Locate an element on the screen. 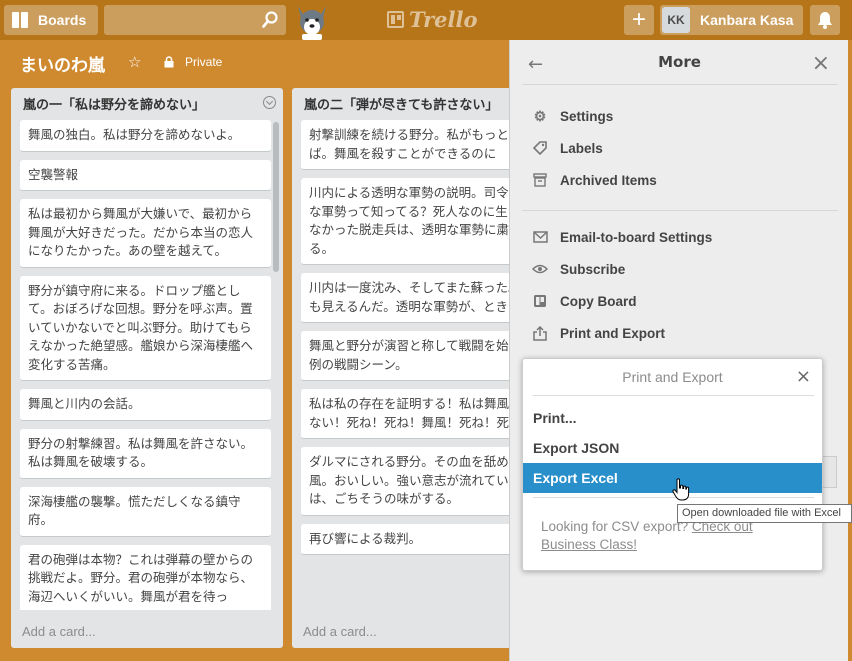 The width and height of the screenshot is (852, 661). boards-button: Boards is located at coordinates (51, 20).